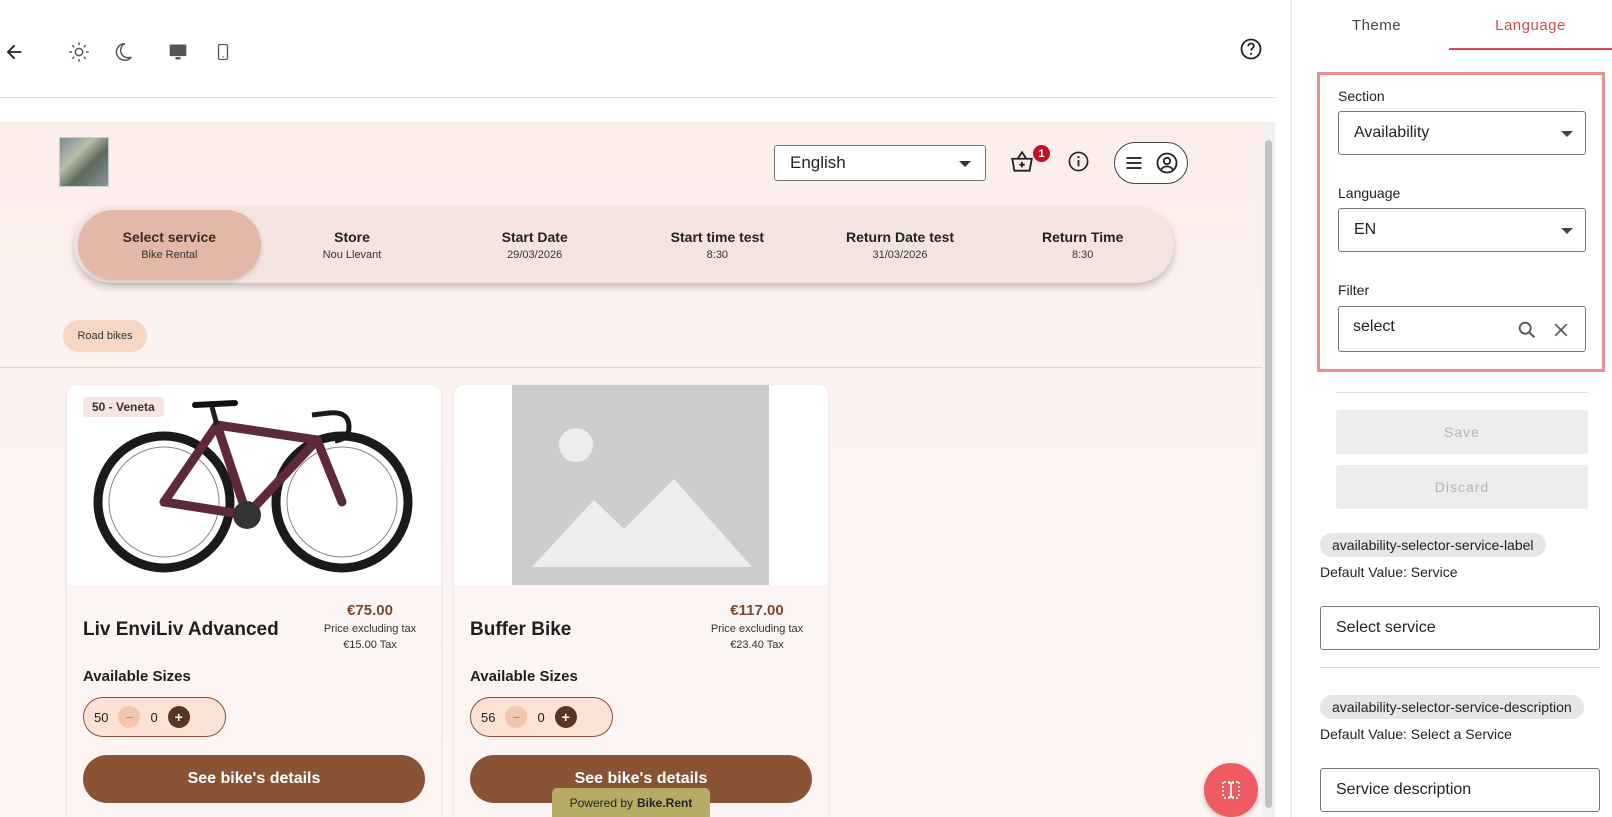 The image size is (1612, 817). What do you see at coordinates (14, 52) in the screenshot?
I see `back-arrow-icon` at bounding box center [14, 52].